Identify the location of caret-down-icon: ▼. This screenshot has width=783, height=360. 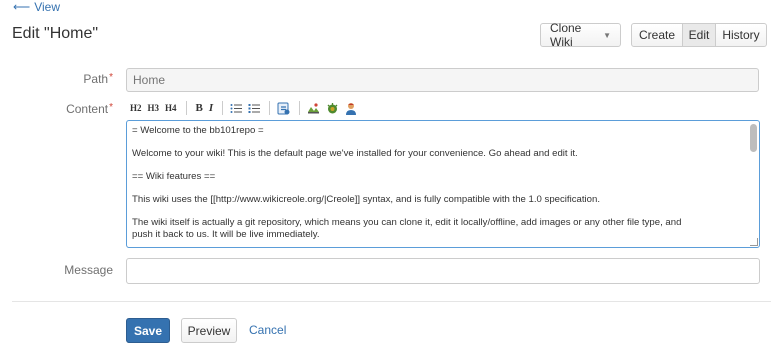
(607, 35).